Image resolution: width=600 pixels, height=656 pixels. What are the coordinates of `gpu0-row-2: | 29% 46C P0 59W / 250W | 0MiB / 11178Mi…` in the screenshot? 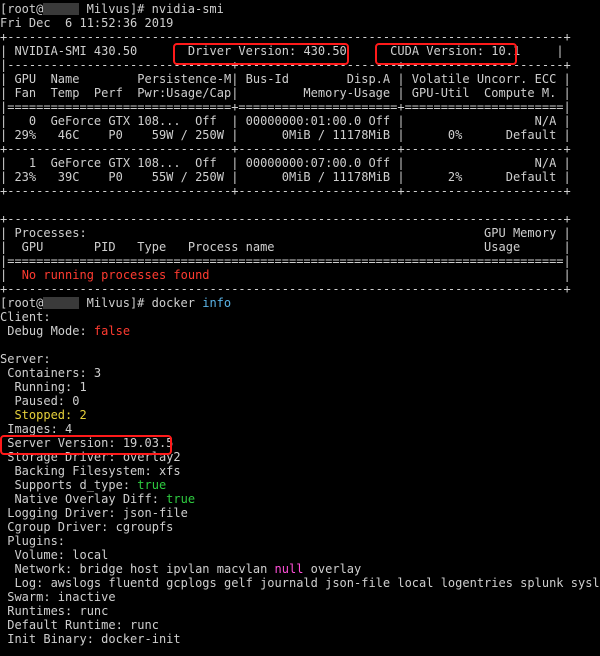 It's located at (285, 135).